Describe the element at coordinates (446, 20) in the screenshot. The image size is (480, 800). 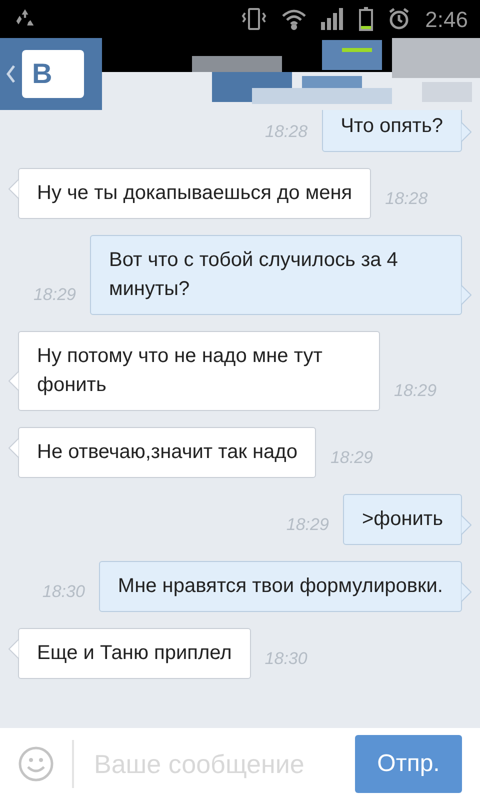
I see `clock-time: 2:46` at that location.